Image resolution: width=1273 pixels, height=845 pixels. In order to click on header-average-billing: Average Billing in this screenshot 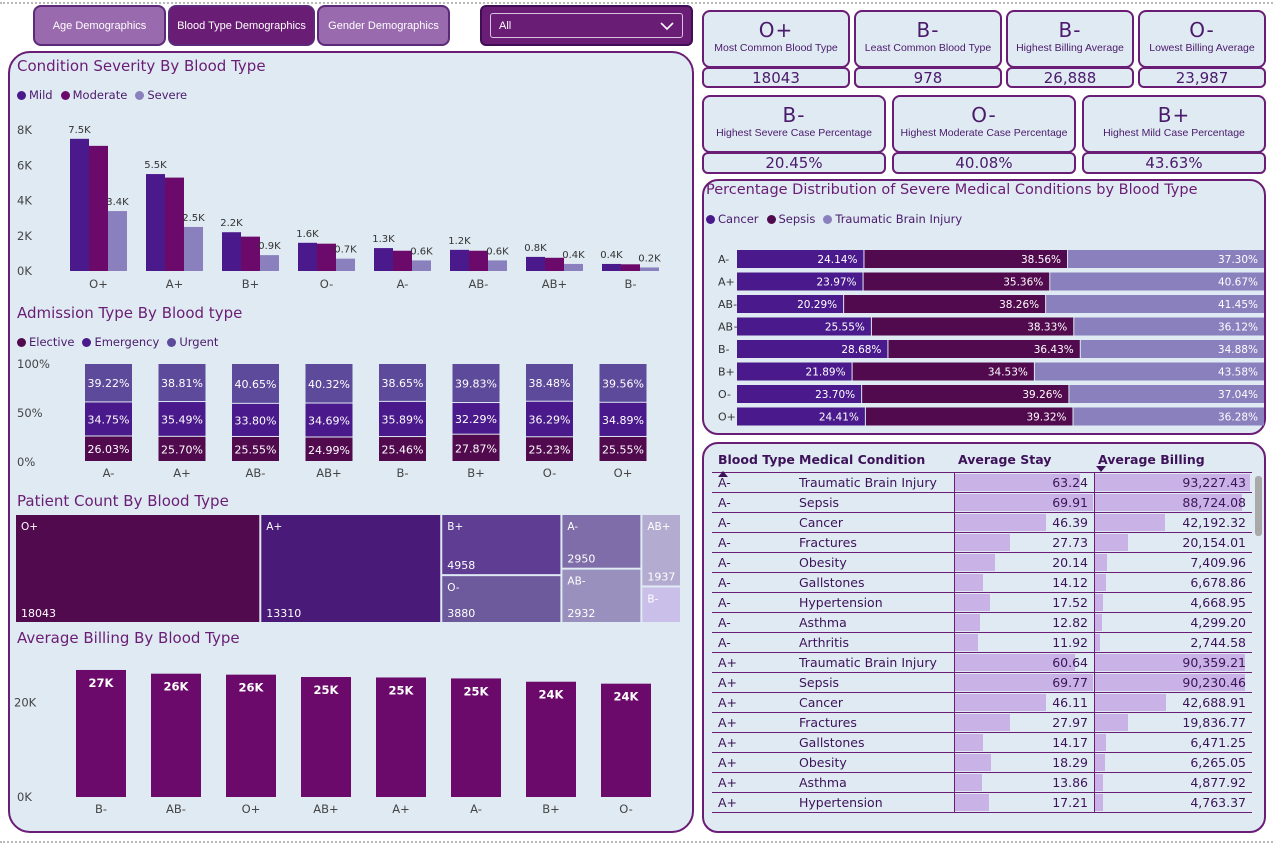, I will do `click(1173, 459)`.